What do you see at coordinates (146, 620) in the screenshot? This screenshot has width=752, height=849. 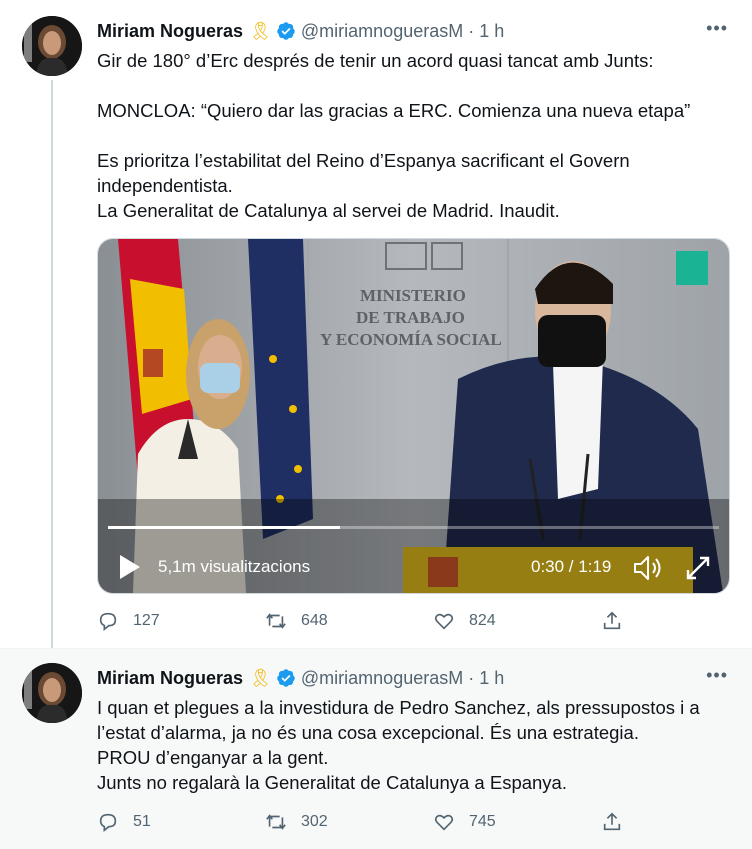 I see `reply-count: 127` at bounding box center [146, 620].